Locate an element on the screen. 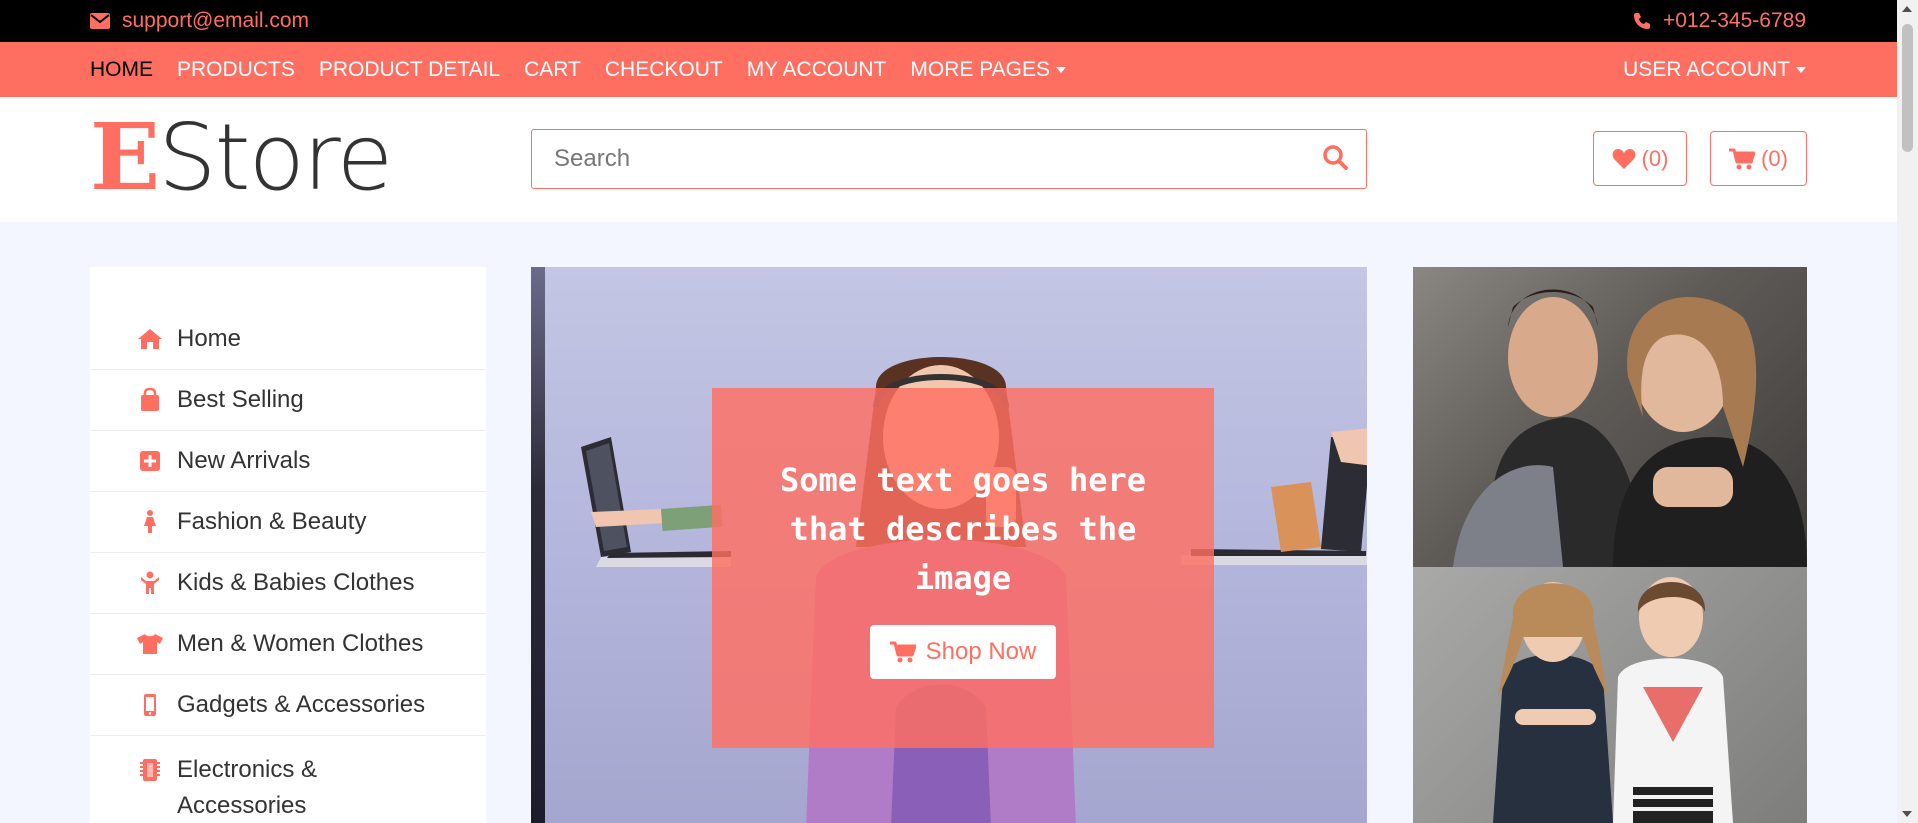 The width and height of the screenshot is (1918, 823). shop-now-label: Shop Now is located at coordinates (981, 651).